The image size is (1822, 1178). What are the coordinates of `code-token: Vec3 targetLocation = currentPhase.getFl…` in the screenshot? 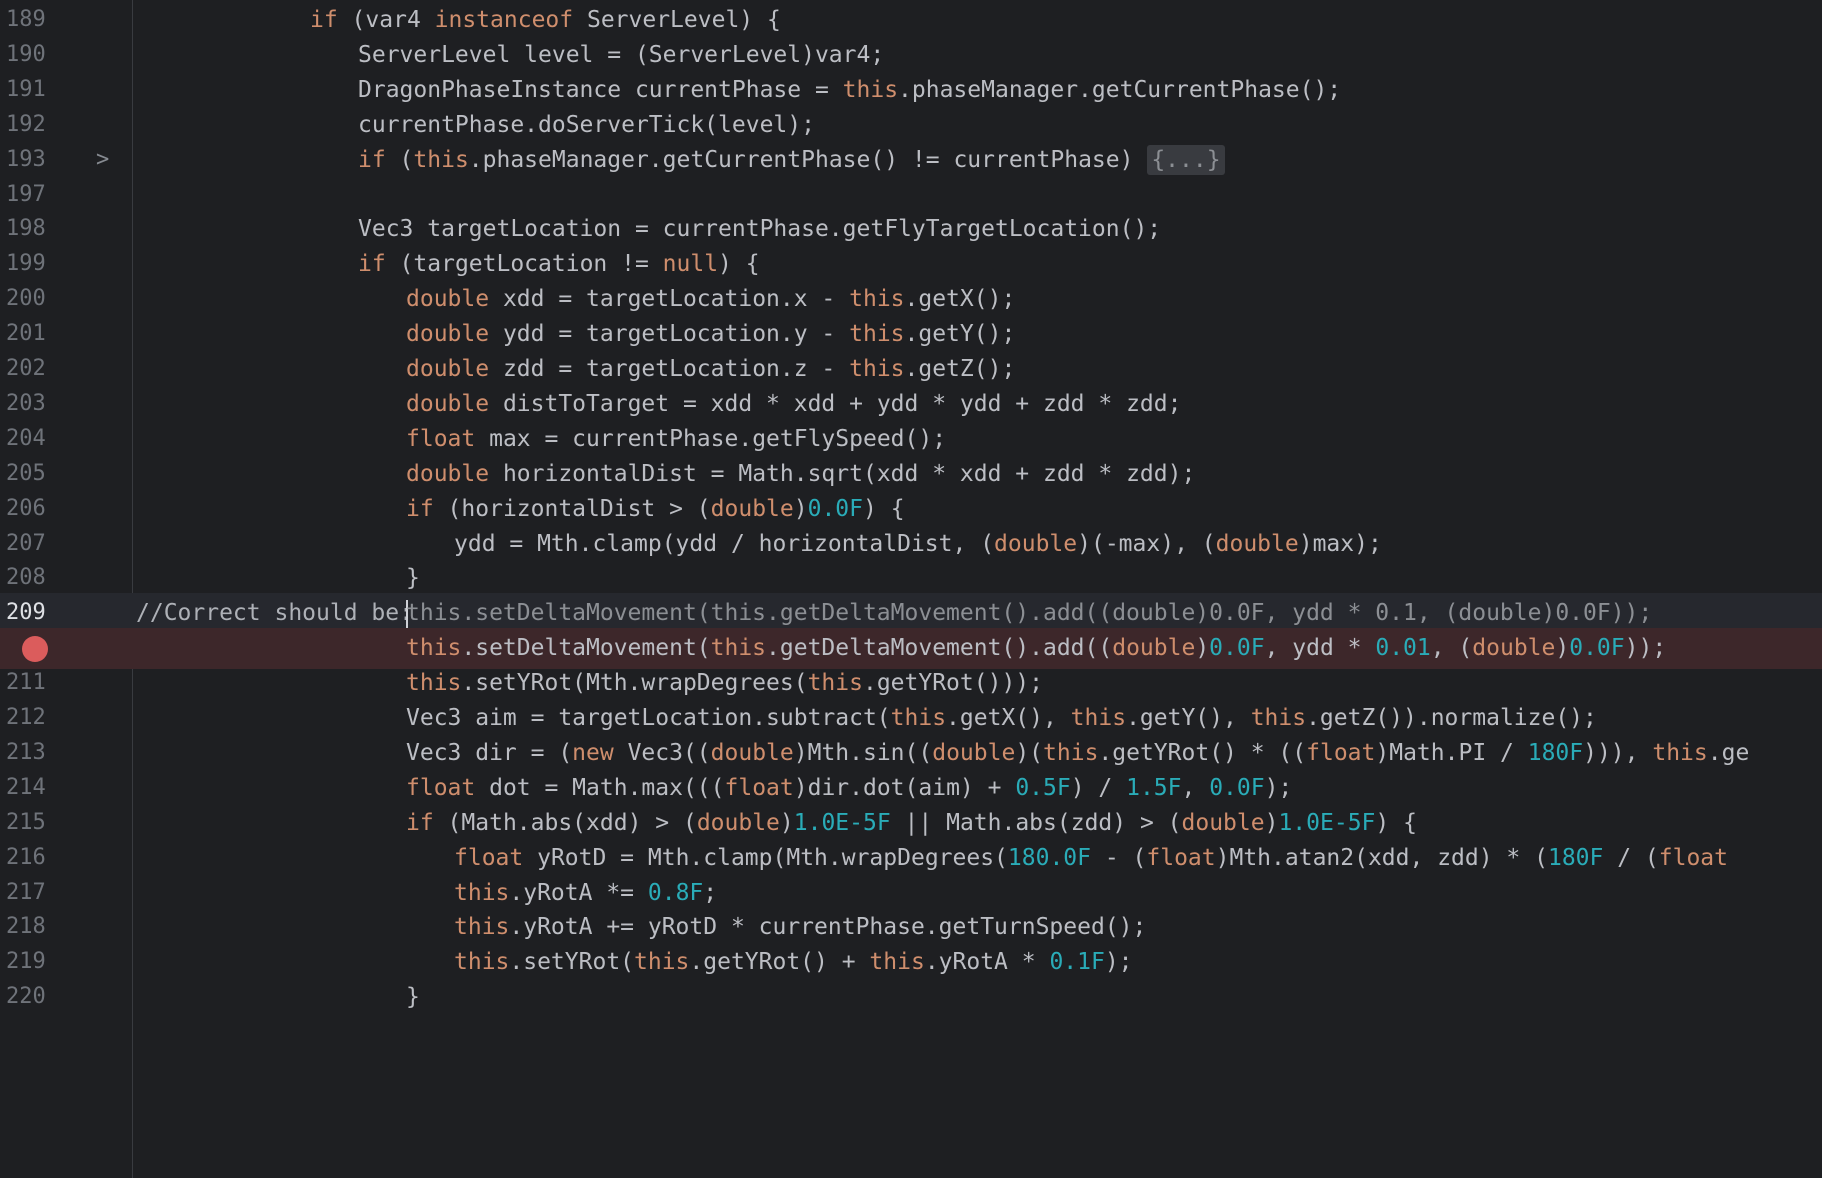 It's located at (760, 229).